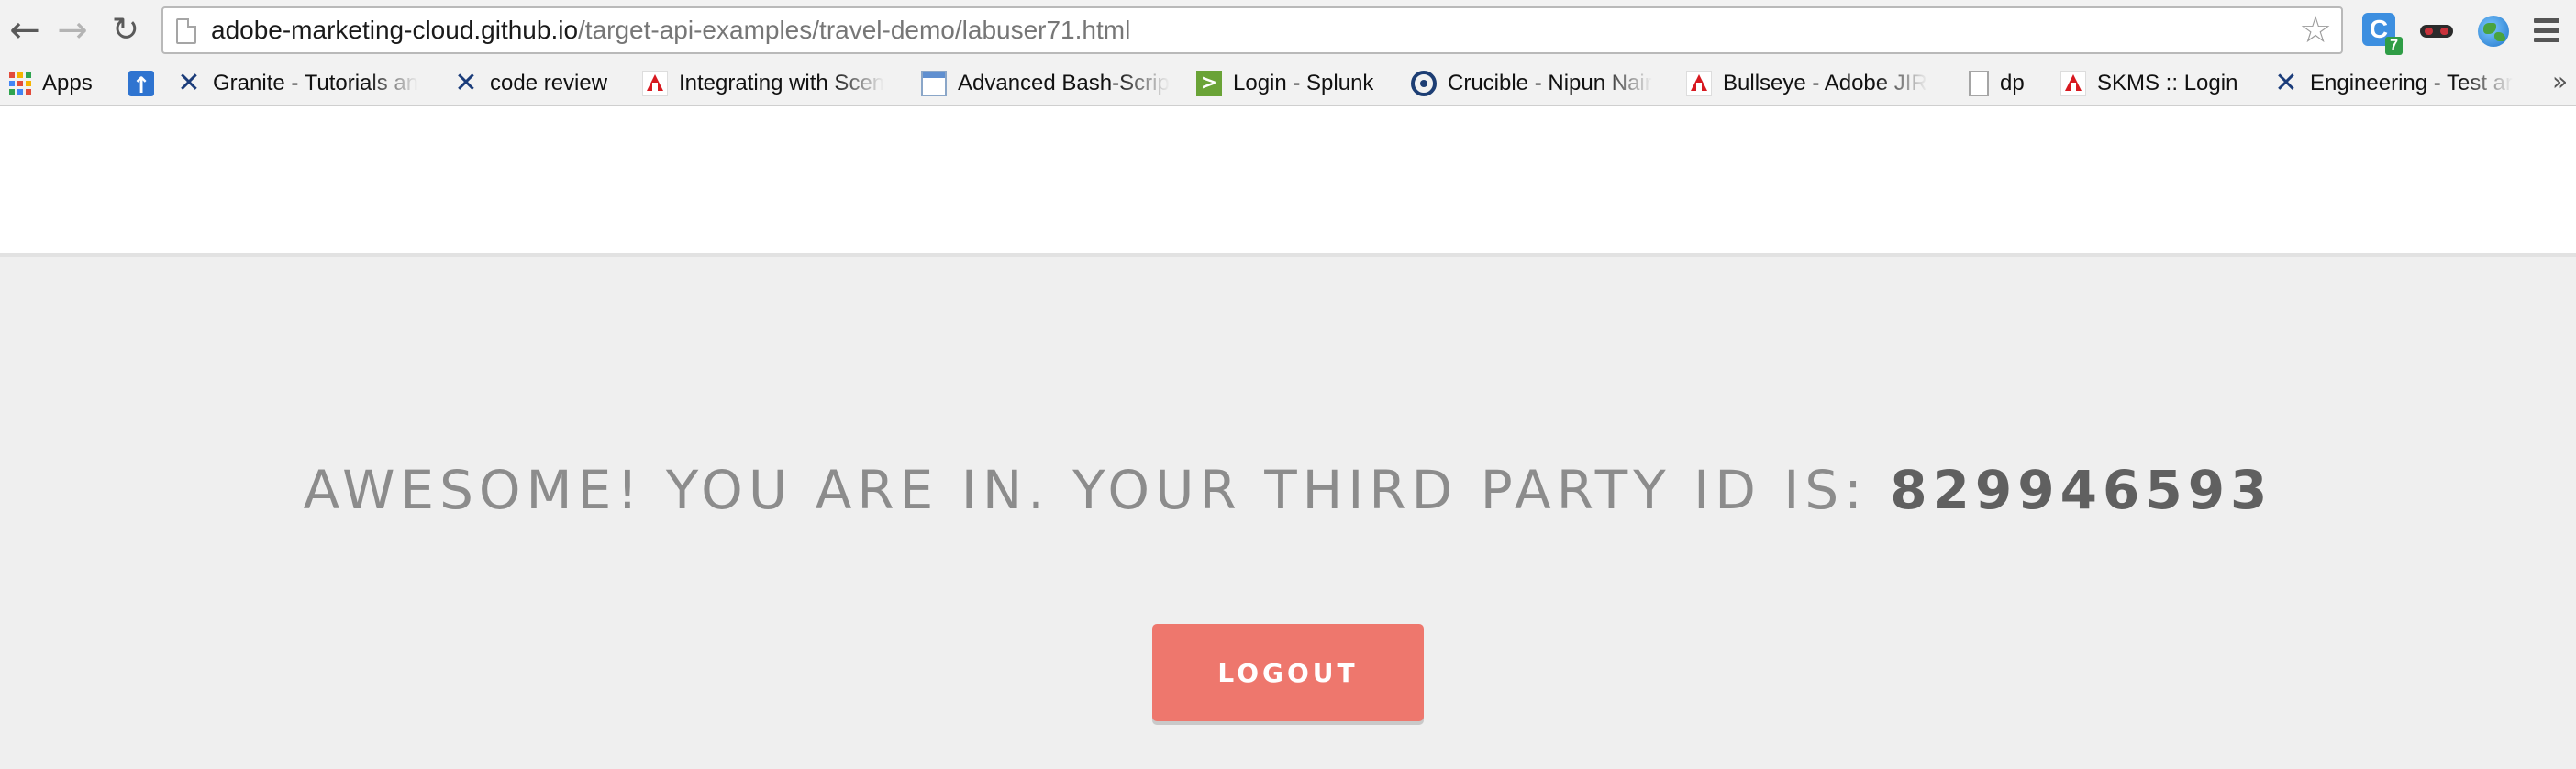 The width and height of the screenshot is (2576, 769). What do you see at coordinates (72, 30) in the screenshot?
I see `forward-arrow-icon: →` at bounding box center [72, 30].